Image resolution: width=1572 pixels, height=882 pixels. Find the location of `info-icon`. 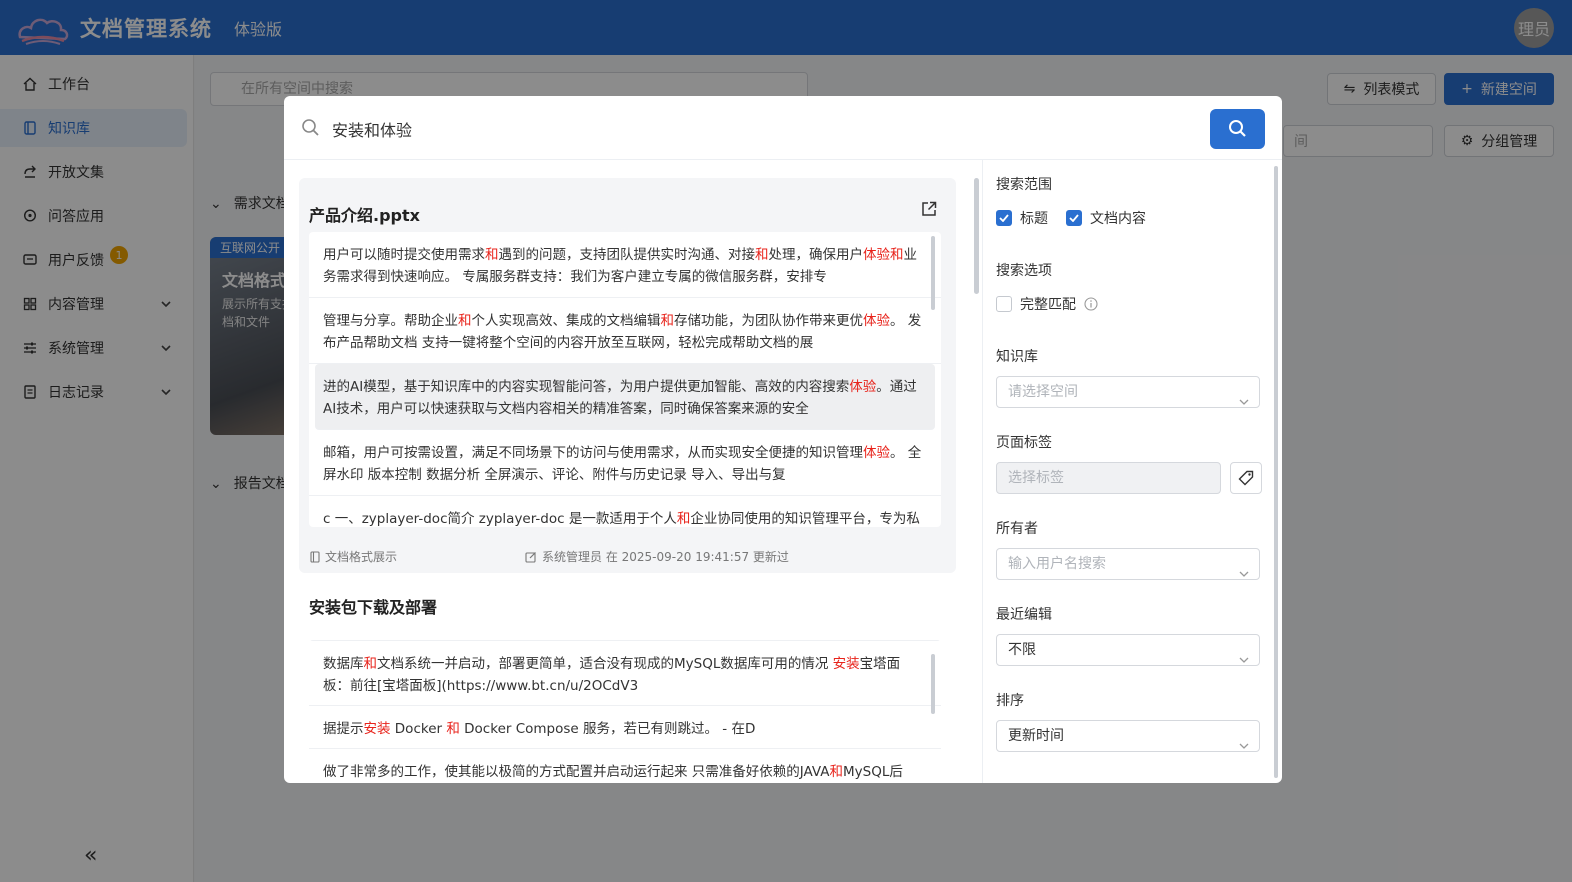

info-icon is located at coordinates (1091, 304).